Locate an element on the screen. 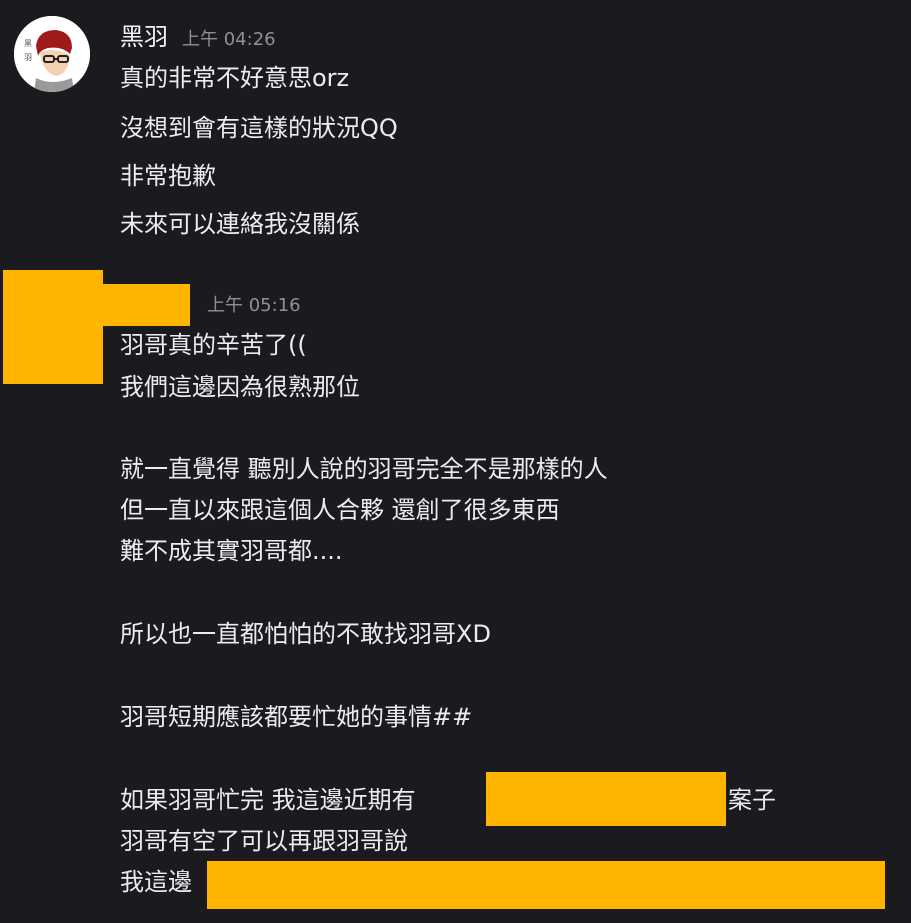  message-line: 如果羽哥忙完 我這邊近期有 is located at coordinates (268, 800).